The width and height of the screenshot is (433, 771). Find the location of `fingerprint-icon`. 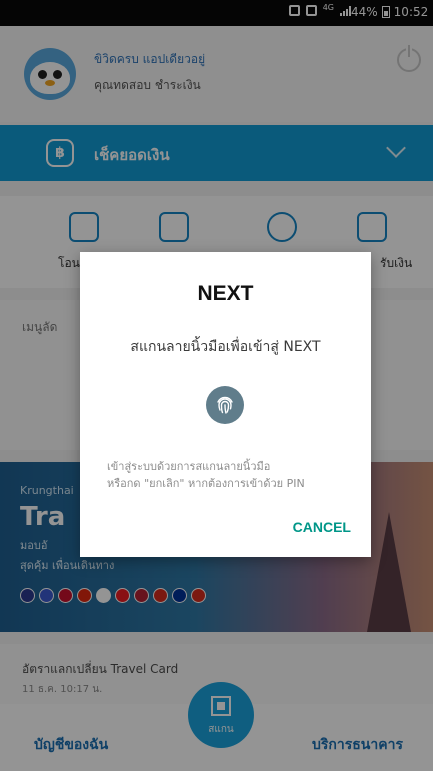

fingerprint-icon is located at coordinates (225, 405).